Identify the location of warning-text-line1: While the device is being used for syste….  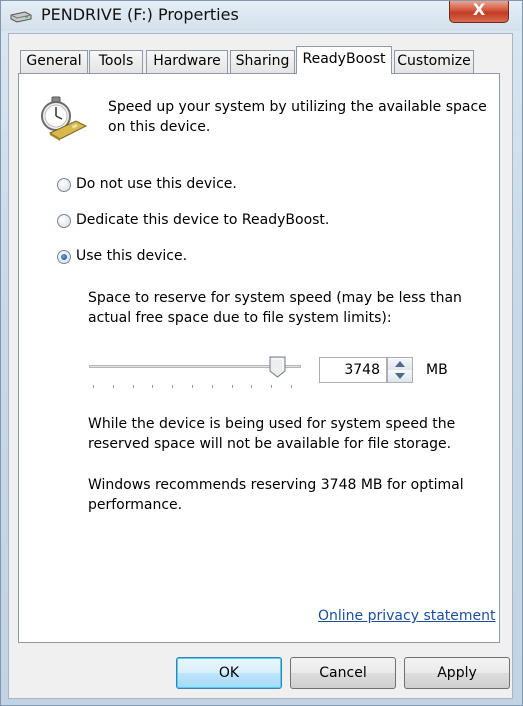
(272, 424).